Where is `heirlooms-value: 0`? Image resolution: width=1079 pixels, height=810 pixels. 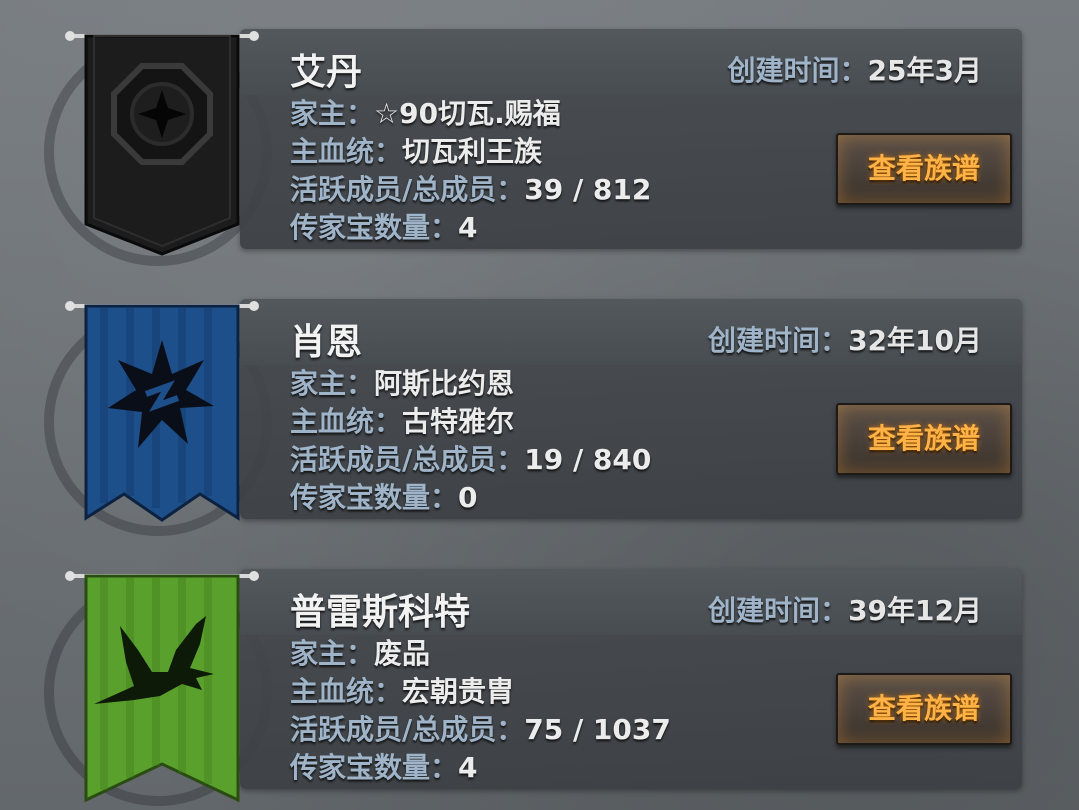
heirlooms-value: 0 is located at coordinates (468, 497).